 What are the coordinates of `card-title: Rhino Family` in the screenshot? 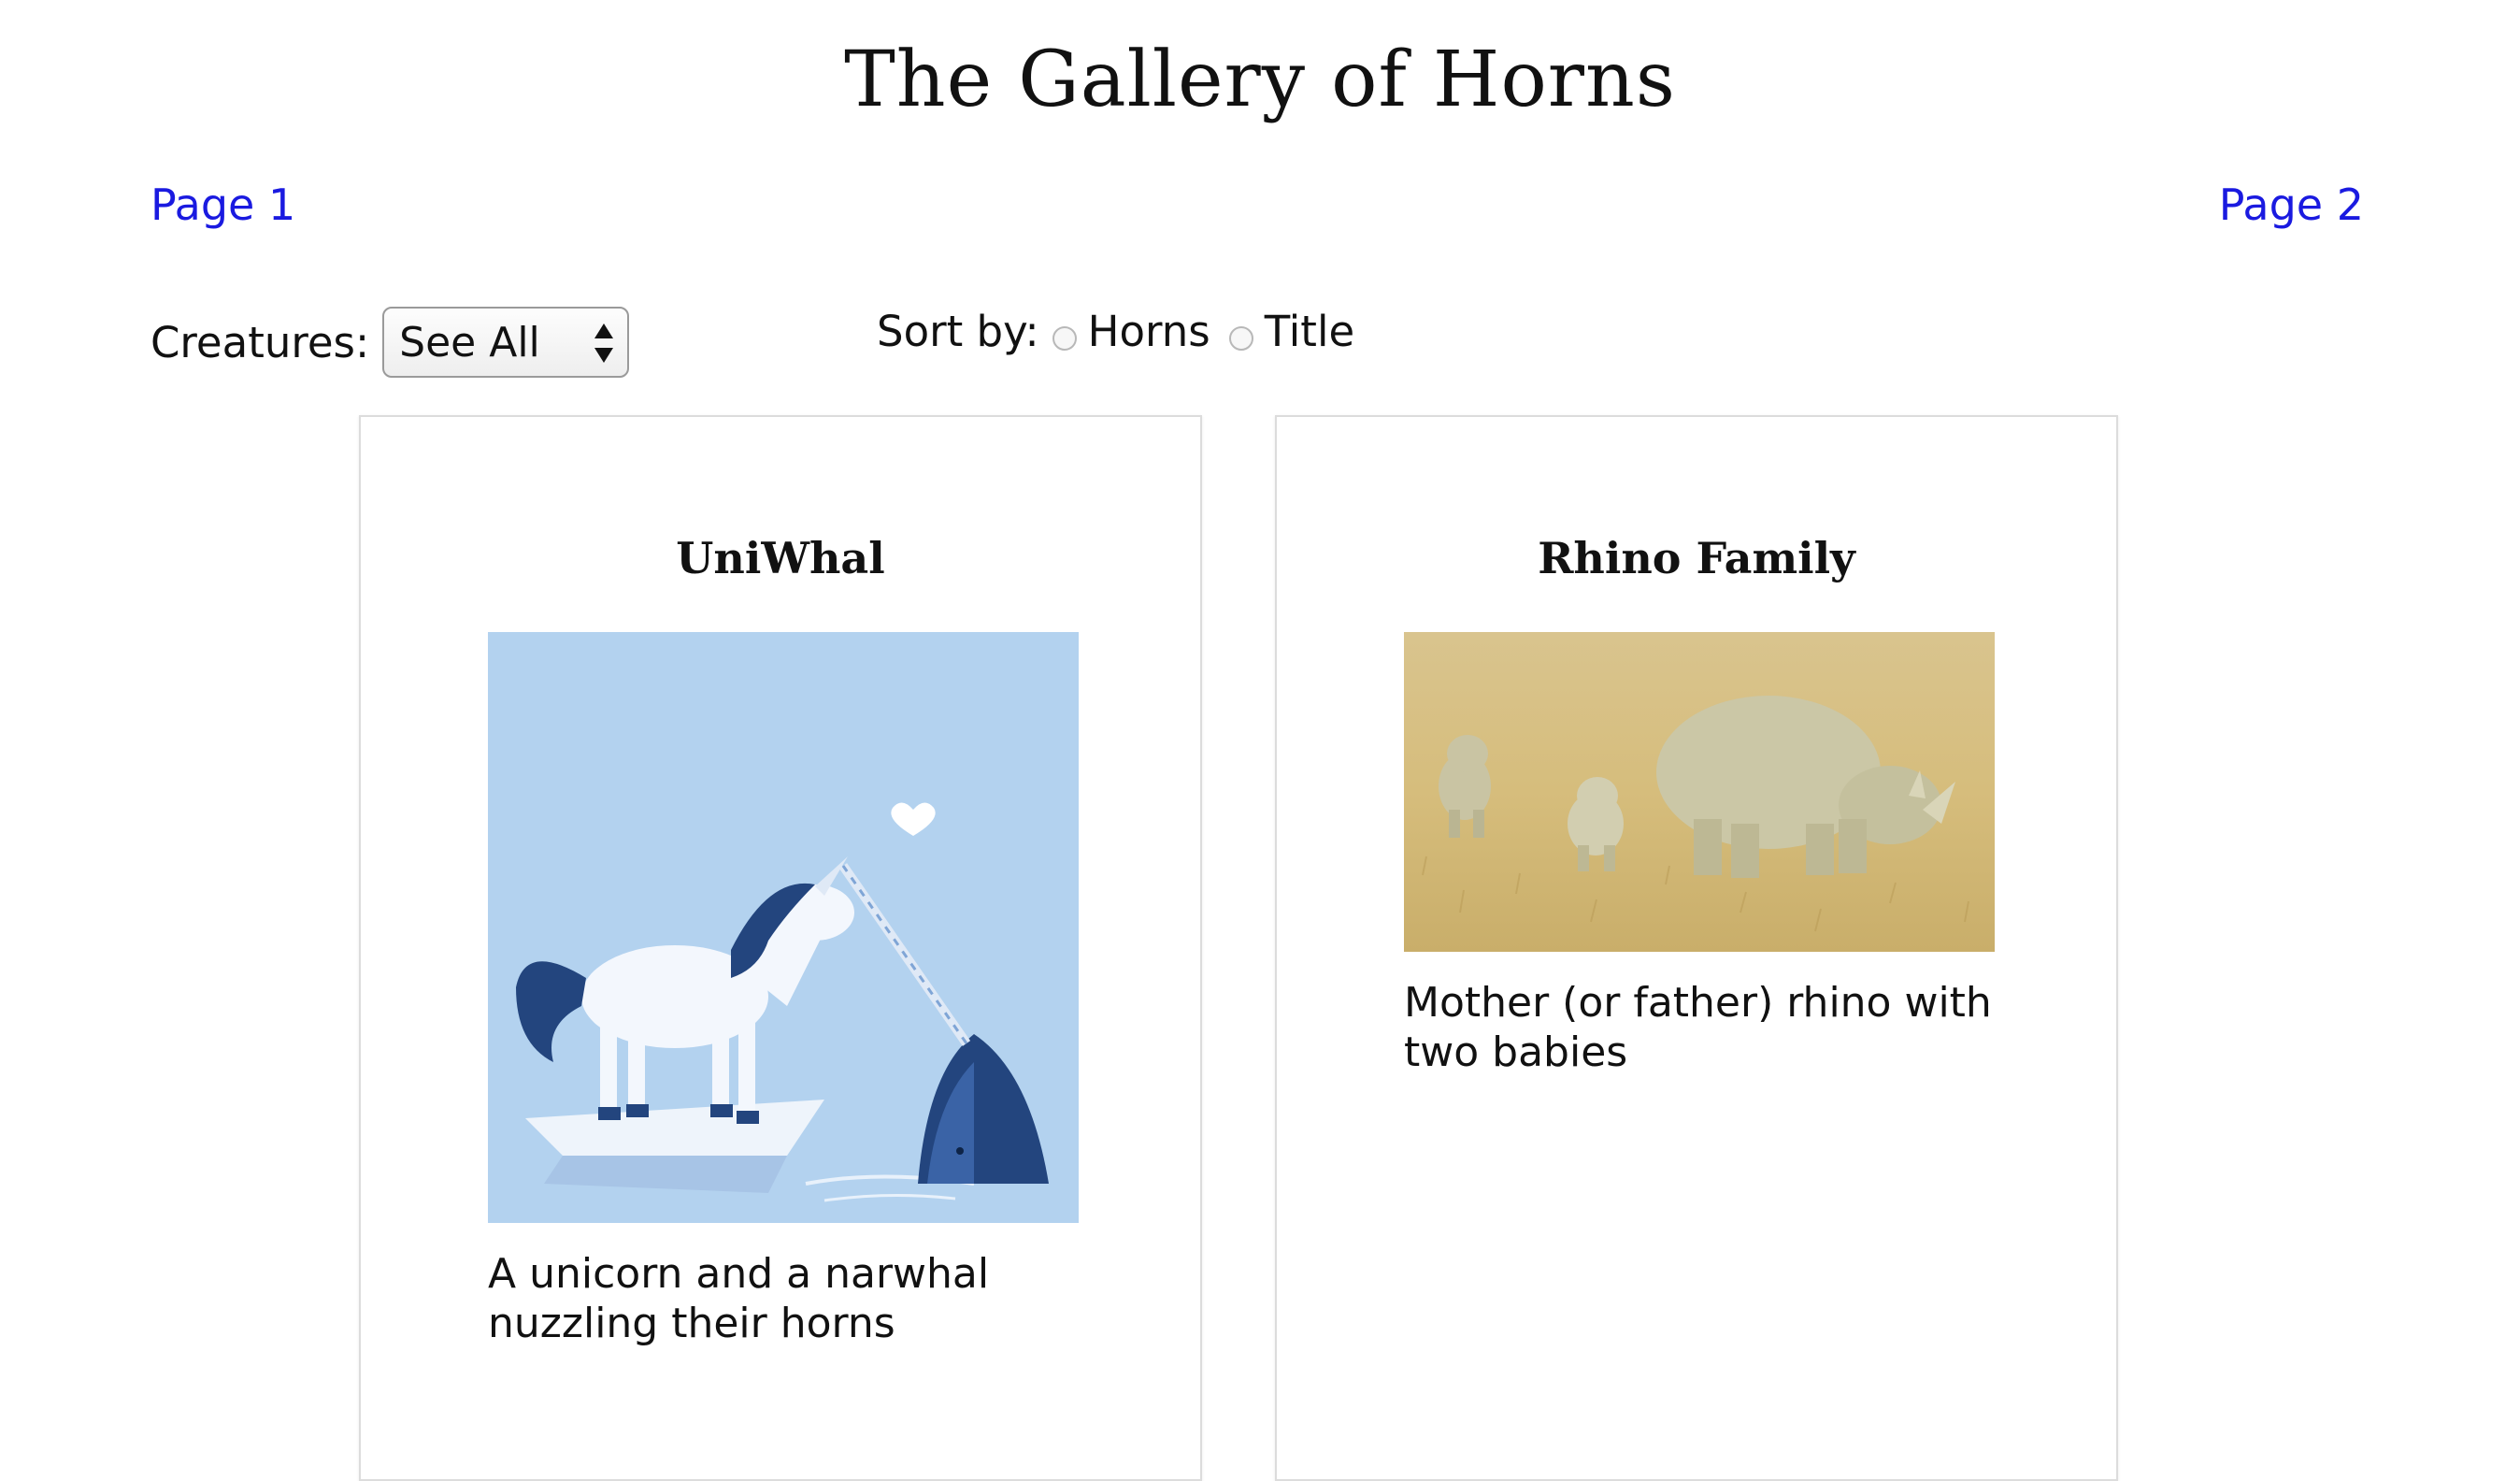 It's located at (1696, 558).